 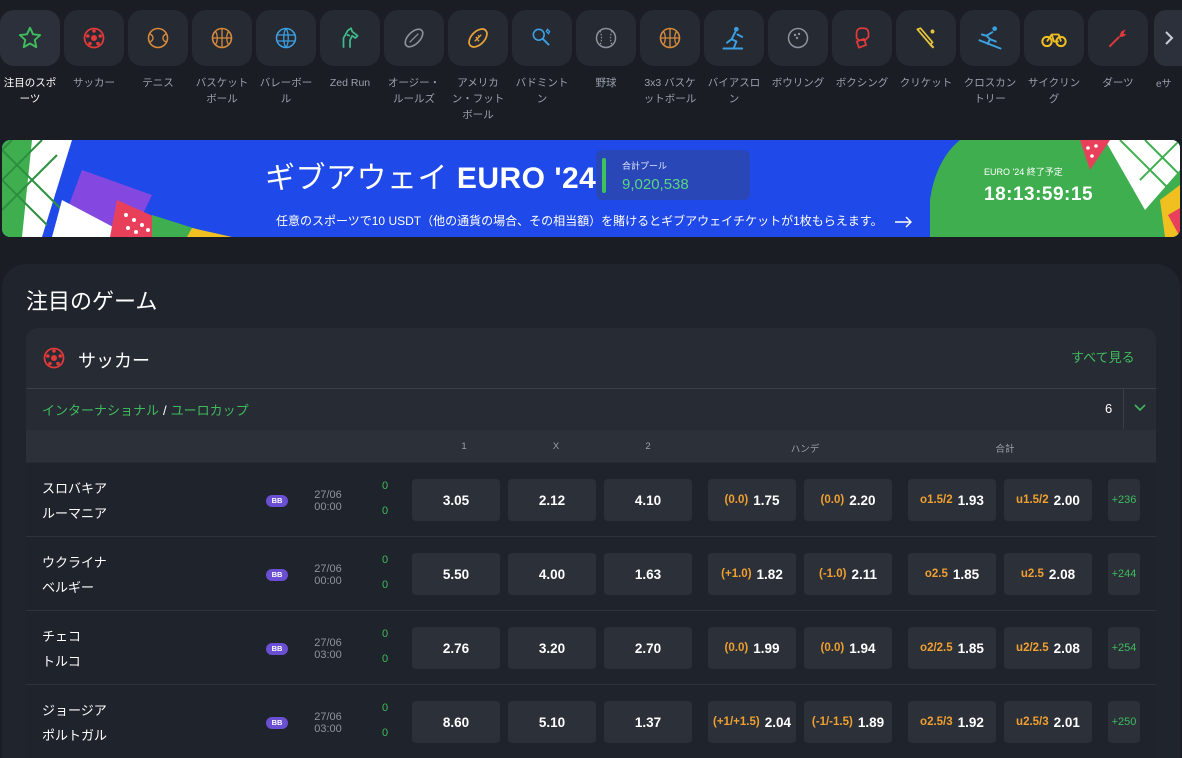 What do you see at coordinates (736, 722) in the screenshot?
I see `line-label: (+1/+1.5)` at bounding box center [736, 722].